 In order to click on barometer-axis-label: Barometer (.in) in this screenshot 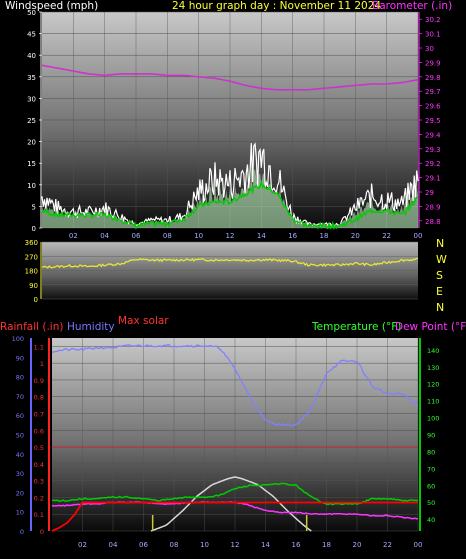, I will do `click(412, 6)`.